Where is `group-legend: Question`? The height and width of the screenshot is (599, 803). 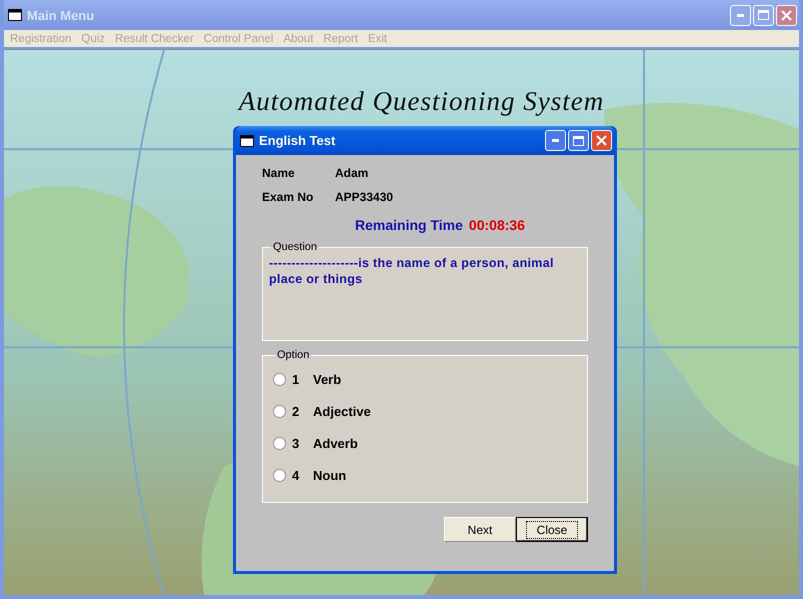 group-legend: Question is located at coordinates (295, 247).